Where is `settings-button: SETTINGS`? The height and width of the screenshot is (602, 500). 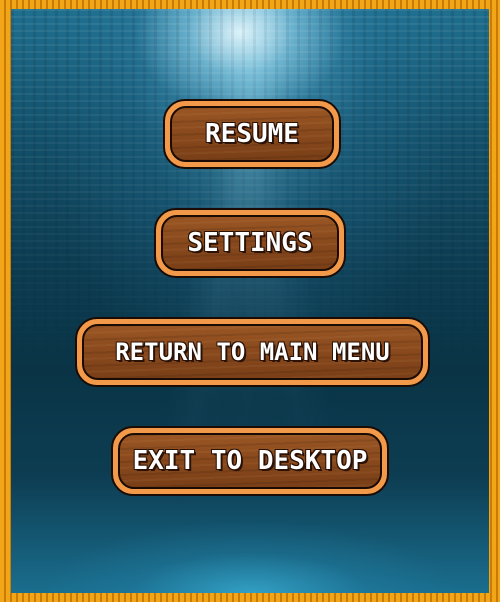
settings-button: SETTINGS is located at coordinates (250, 243).